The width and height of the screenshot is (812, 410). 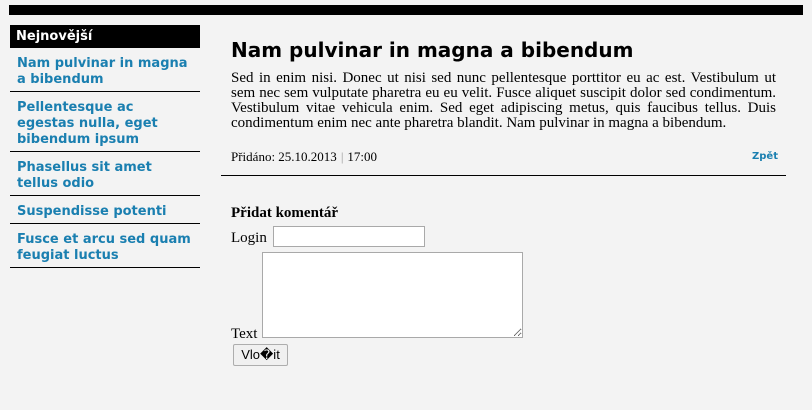 What do you see at coordinates (105, 36) in the screenshot?
I see `sidebar-heading: Nejnovější` at bounding box center [105, 36].